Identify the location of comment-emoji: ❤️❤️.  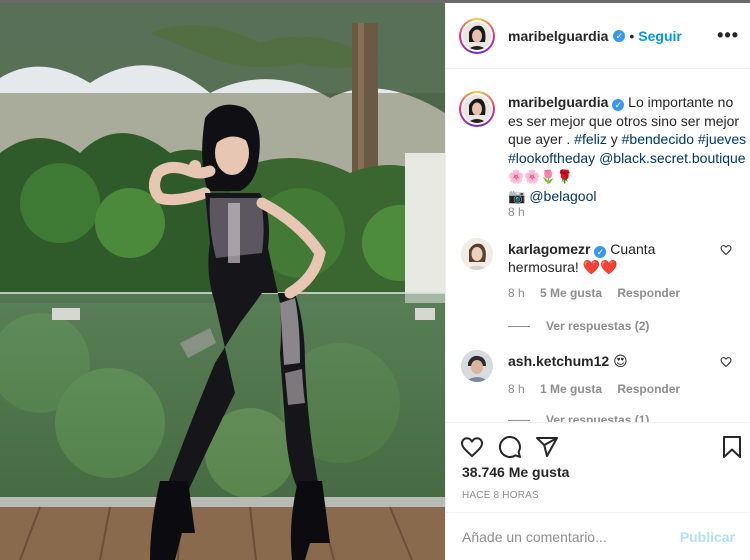
(600, 267).